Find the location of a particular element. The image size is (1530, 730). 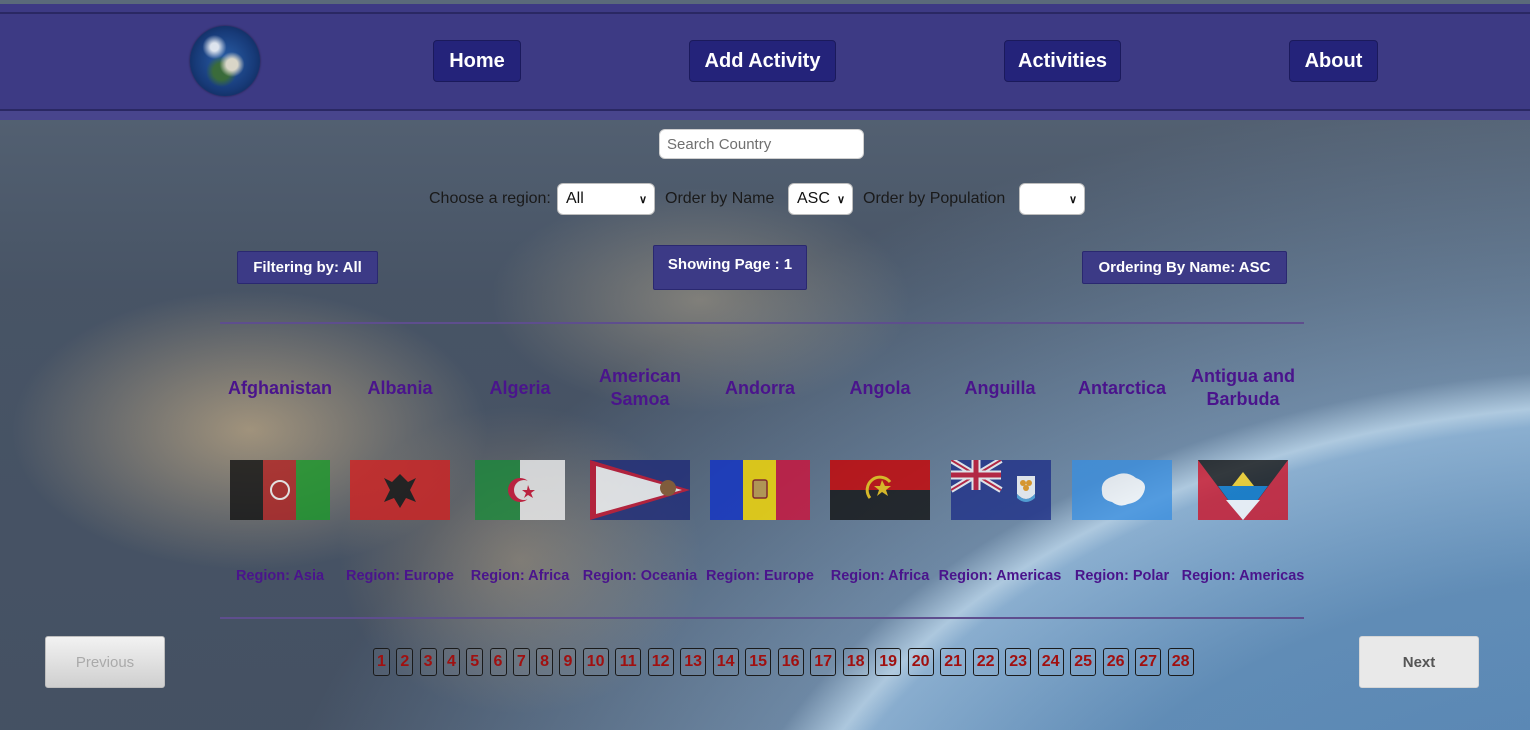

flag-anguilla-icon is located at coordinates (1001, 490).